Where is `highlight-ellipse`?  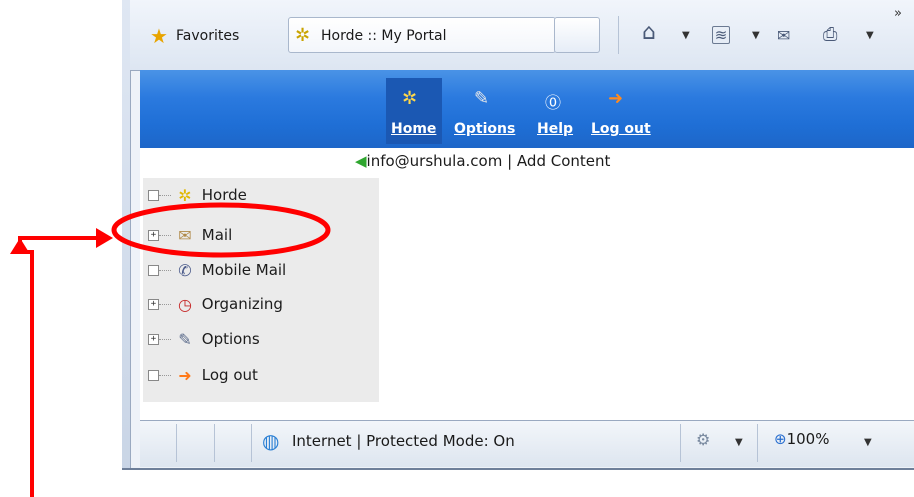
highlight-ellipse is located at coordinates (221, 230).